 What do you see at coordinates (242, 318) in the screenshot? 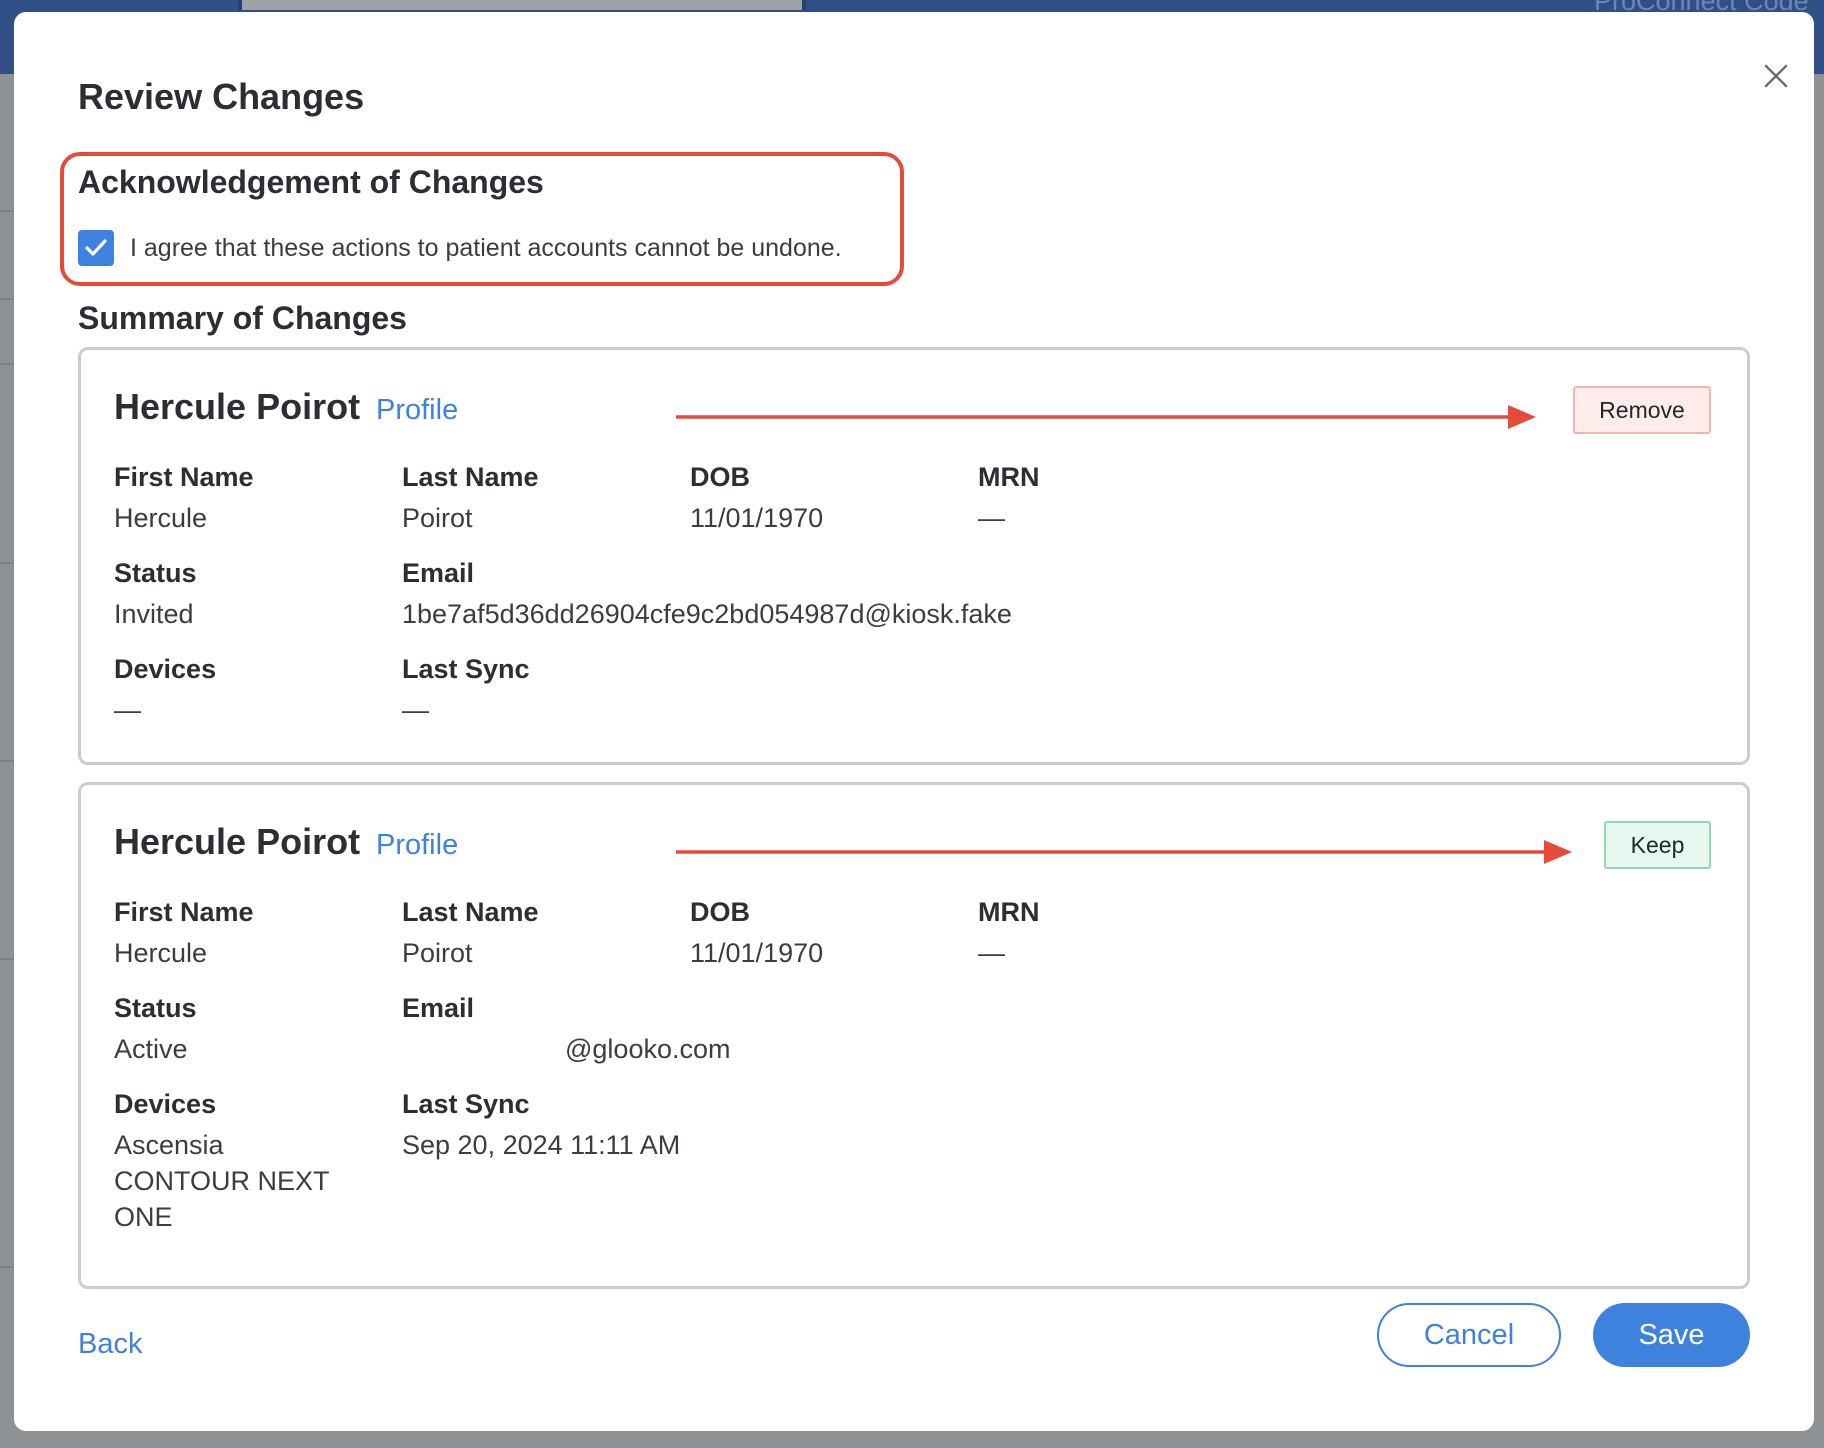
I see `summary-title: Summary of Changes` at bounding box center [242, 318].